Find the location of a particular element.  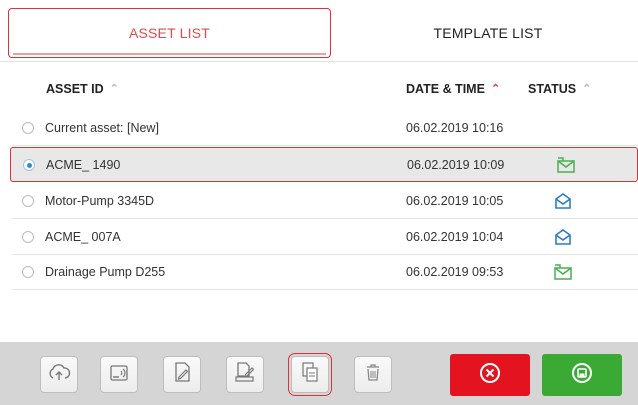

asset-name: ACME_ 1490 is located at coordinates (83, 165).